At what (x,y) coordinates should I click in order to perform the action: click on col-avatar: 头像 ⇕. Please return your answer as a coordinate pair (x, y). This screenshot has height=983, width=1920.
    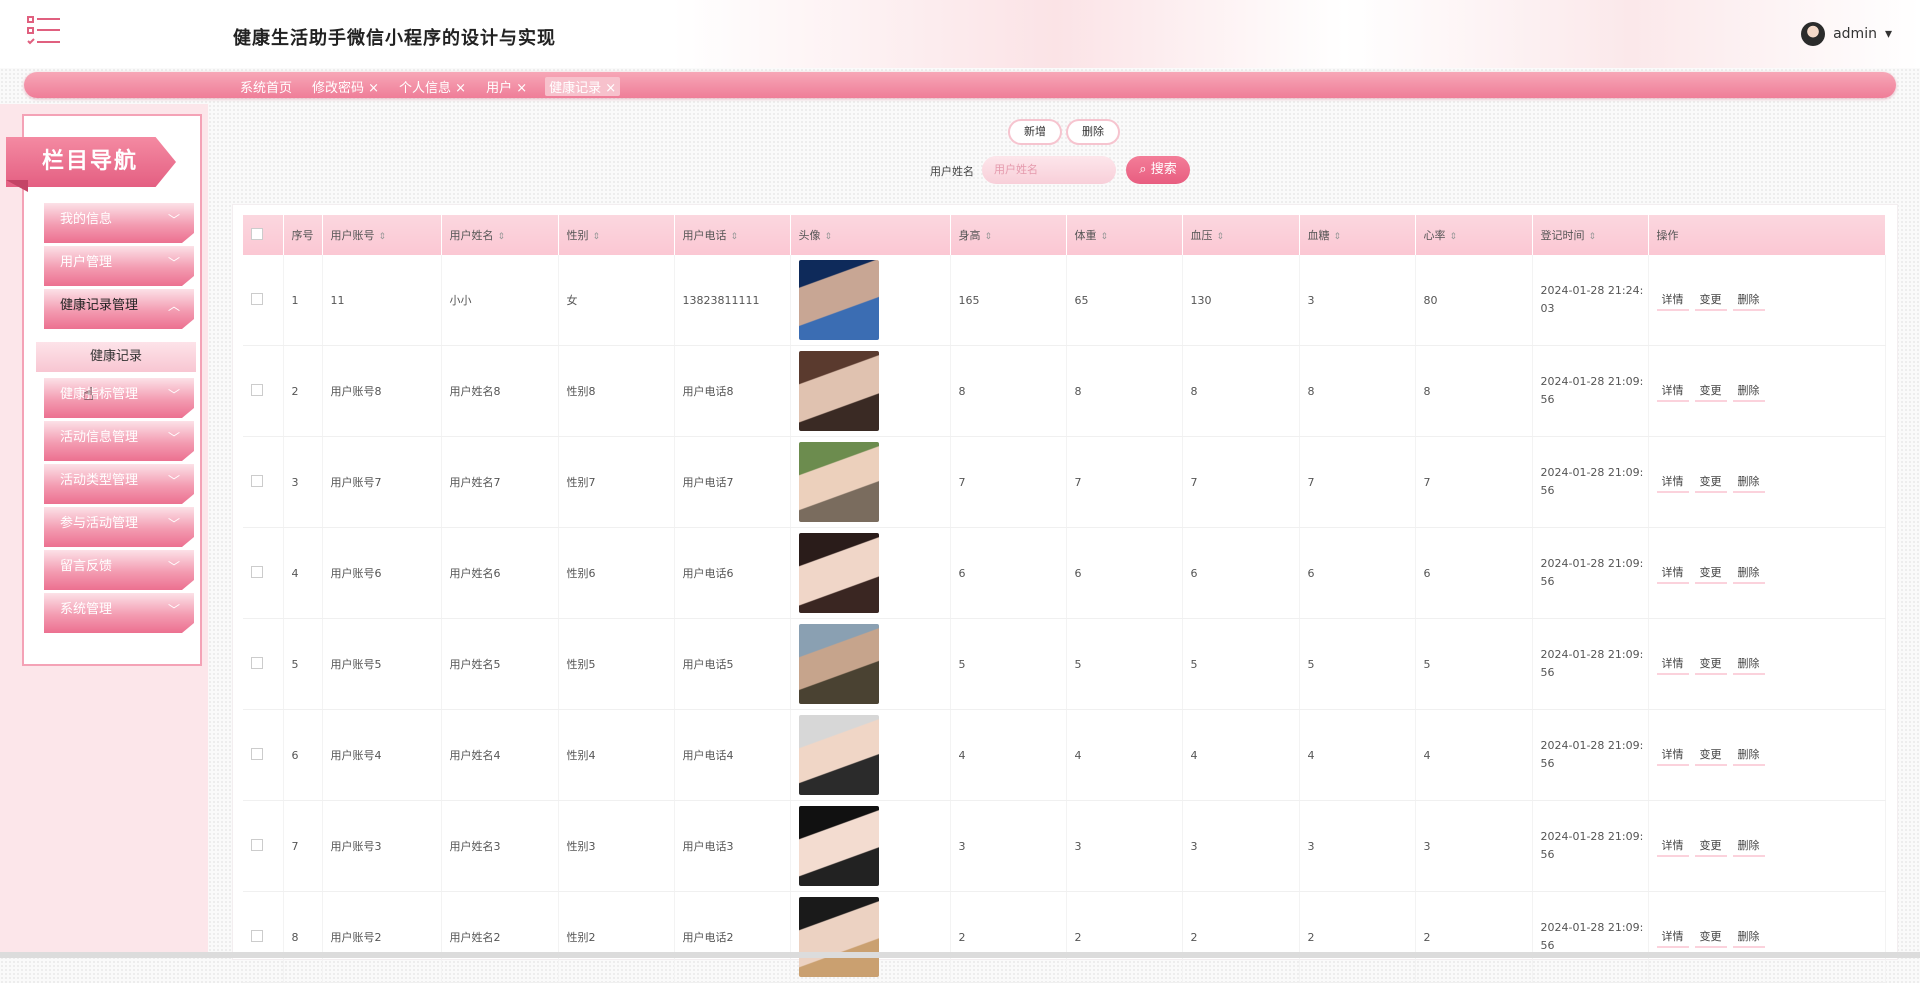
    Looking at the image, I should click on (870, 235).